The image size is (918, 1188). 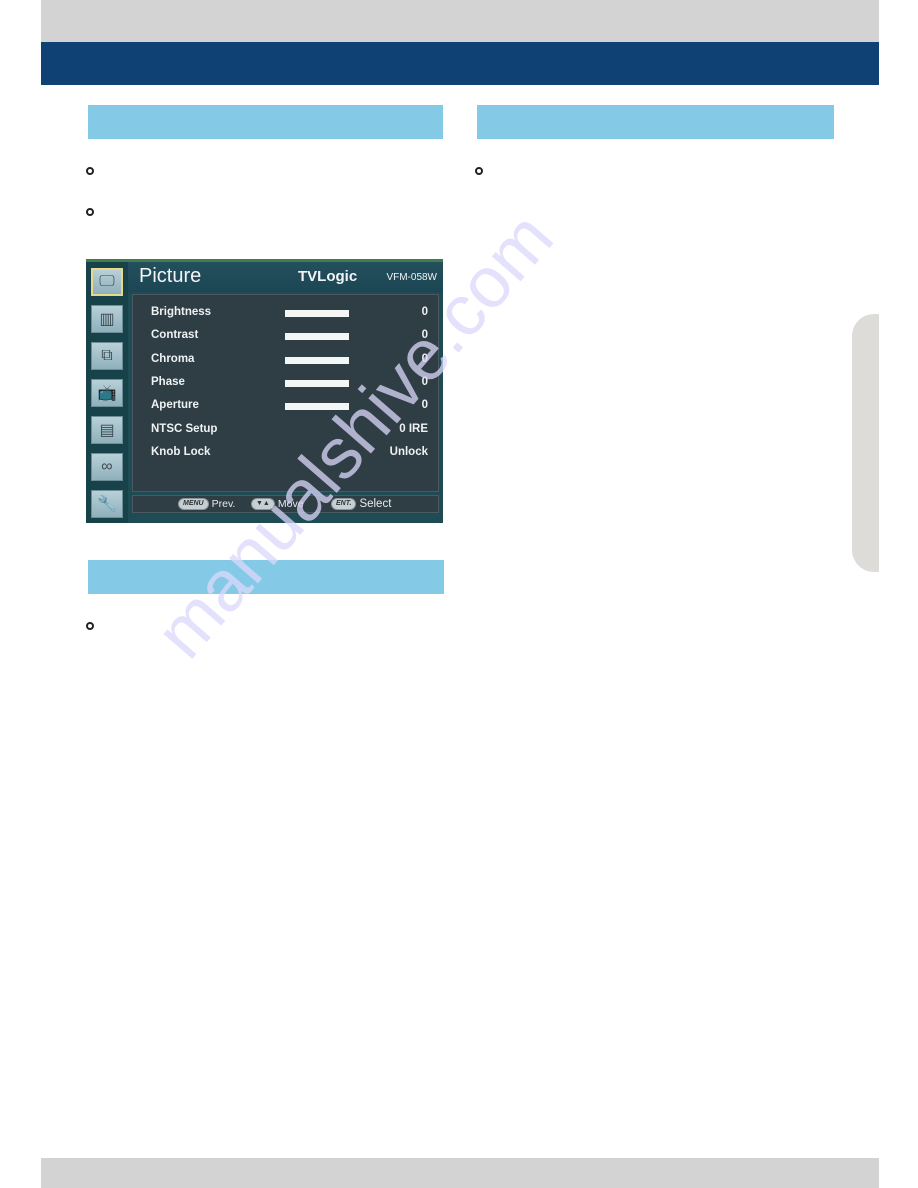 I want to click on setting-label: Knob Lock, so click(x=181, y=452).